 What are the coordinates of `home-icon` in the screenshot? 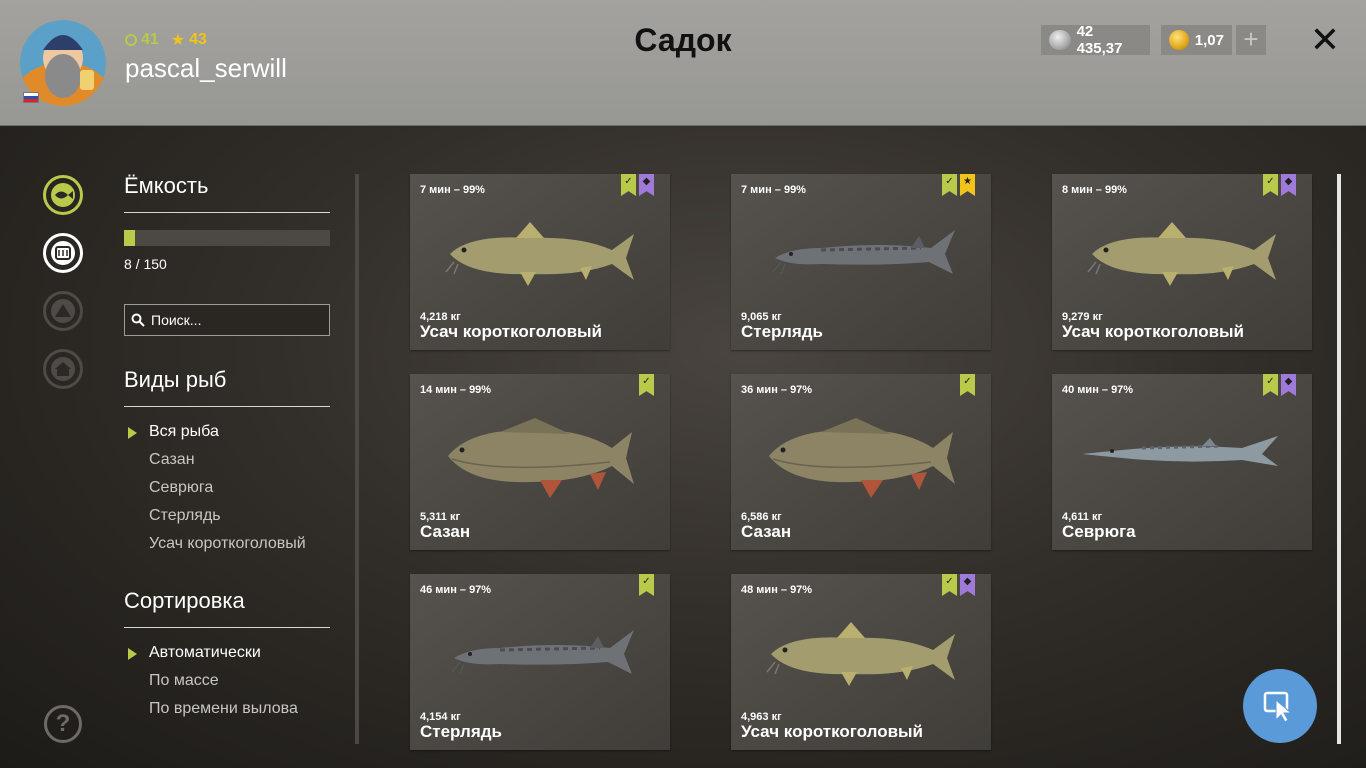 It's located at (63, 369).